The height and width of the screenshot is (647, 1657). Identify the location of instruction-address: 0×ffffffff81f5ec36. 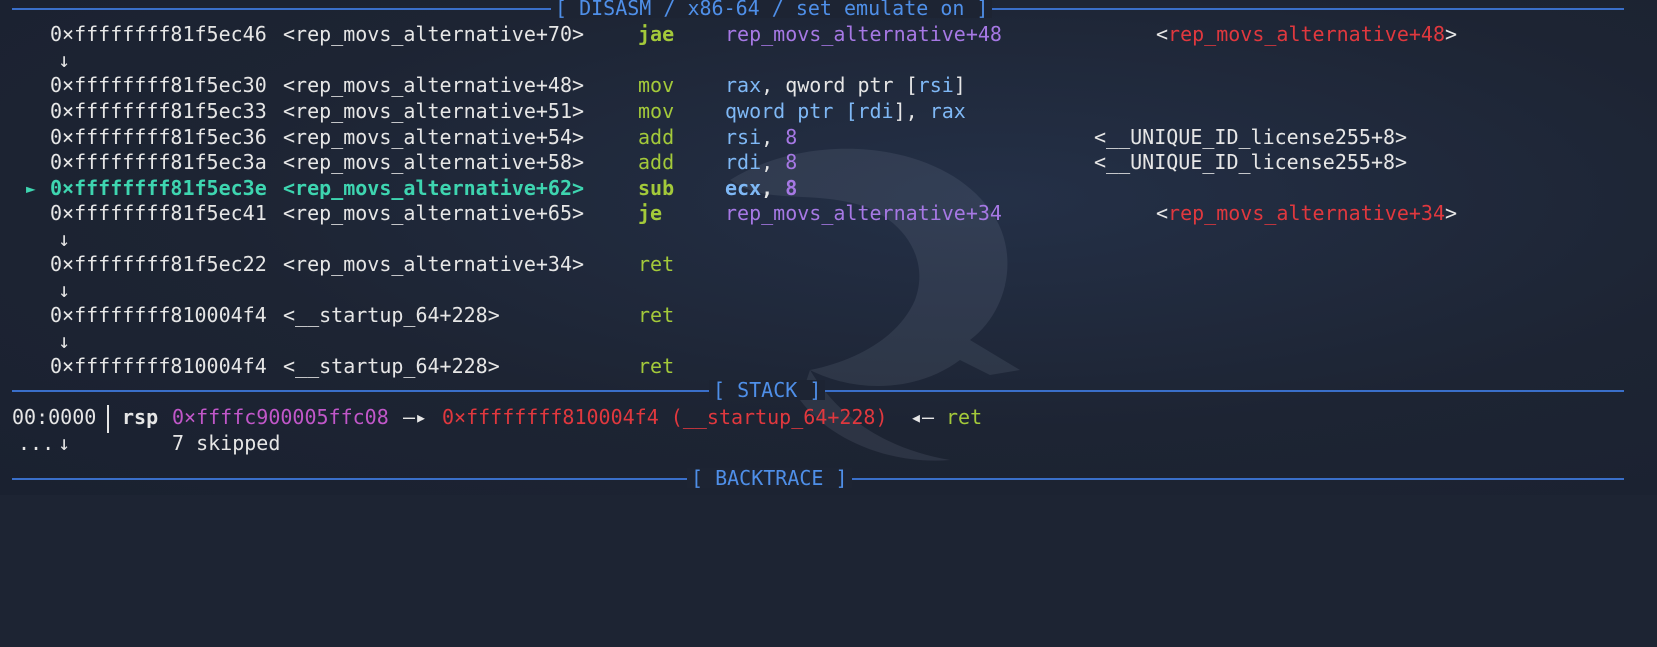
(158, 137).